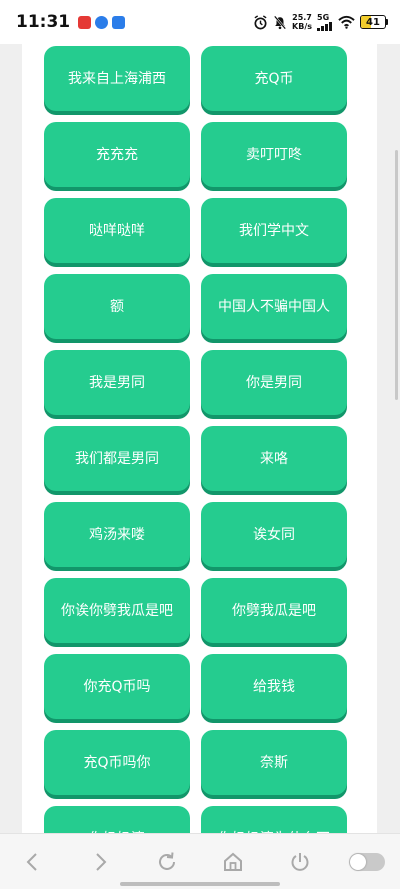 The height and width of the screenshot is (889, 400). What do you see at coordinates (280, 22) in the screenshot?
I see `mute-bell-icon` at bounding box center [280, 22].